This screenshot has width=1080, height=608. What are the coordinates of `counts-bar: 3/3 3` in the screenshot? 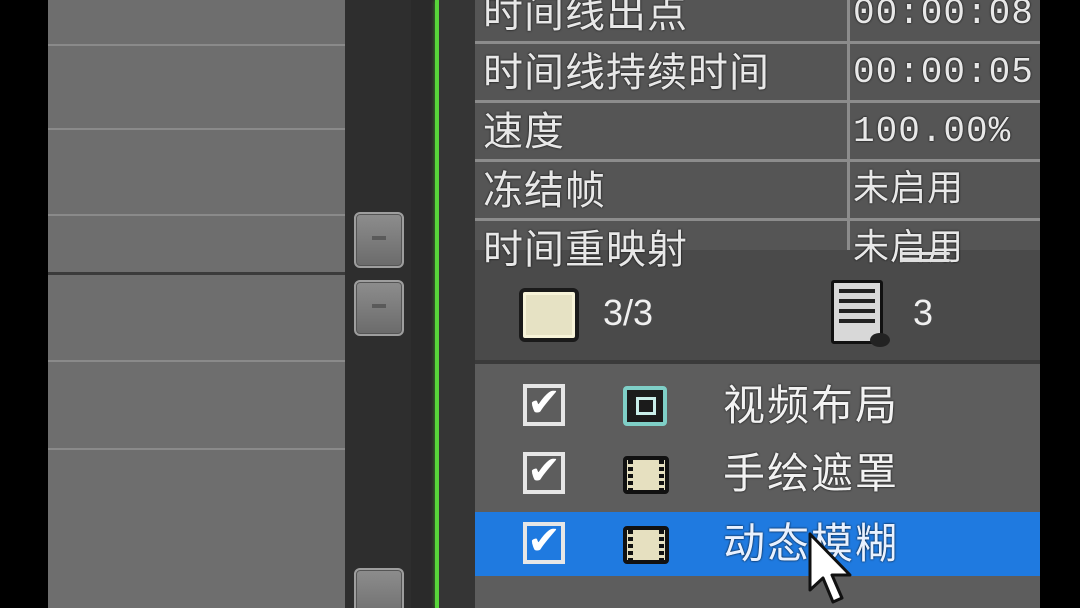 It's located at (757, 315).